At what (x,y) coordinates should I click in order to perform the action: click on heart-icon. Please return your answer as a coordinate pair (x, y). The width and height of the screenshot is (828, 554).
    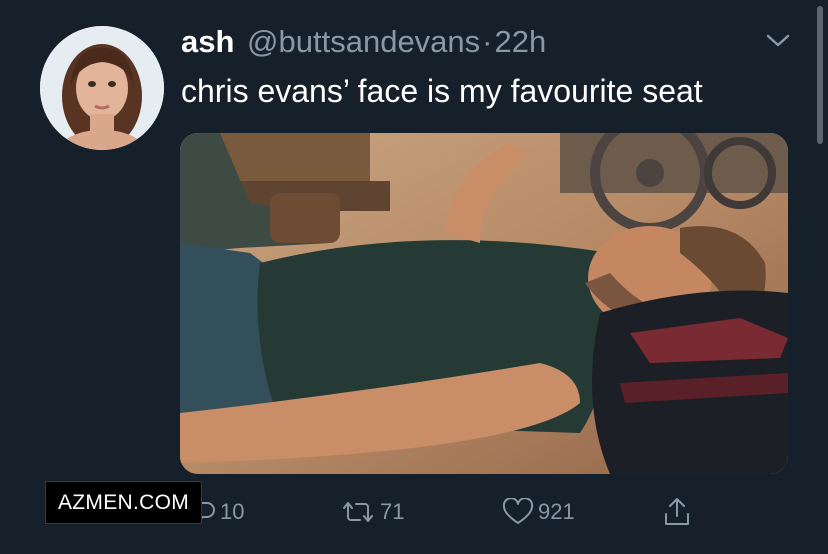
    Looking at the image, I should click on (518, 511).